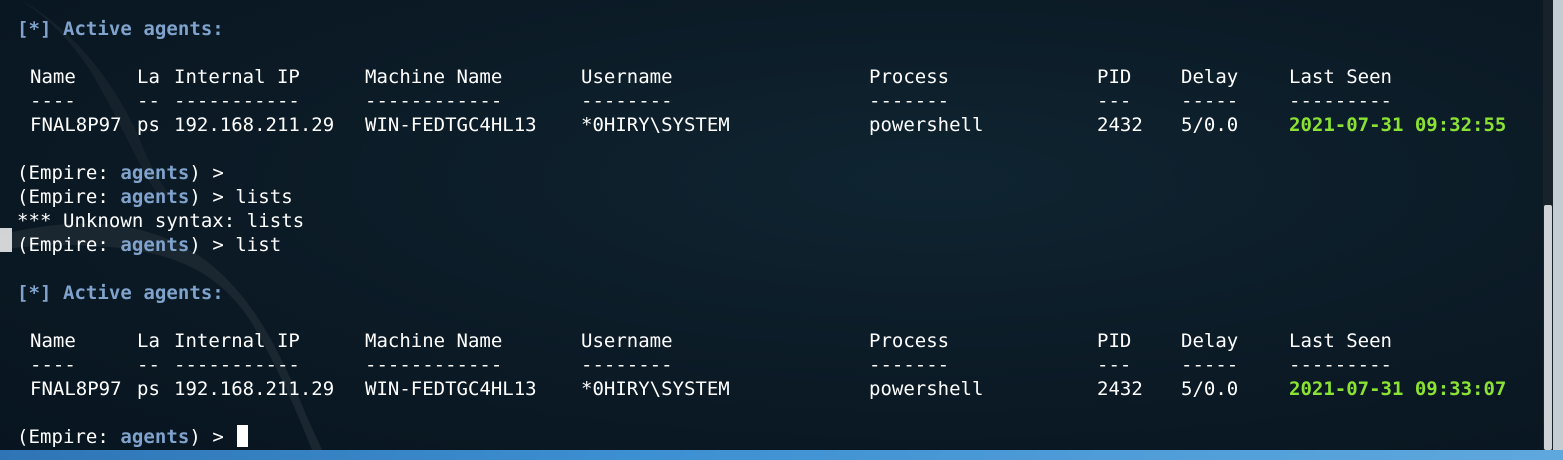 This screenshot has width=1563, height=460. I want to click on command-text: list, so click(258, 245).